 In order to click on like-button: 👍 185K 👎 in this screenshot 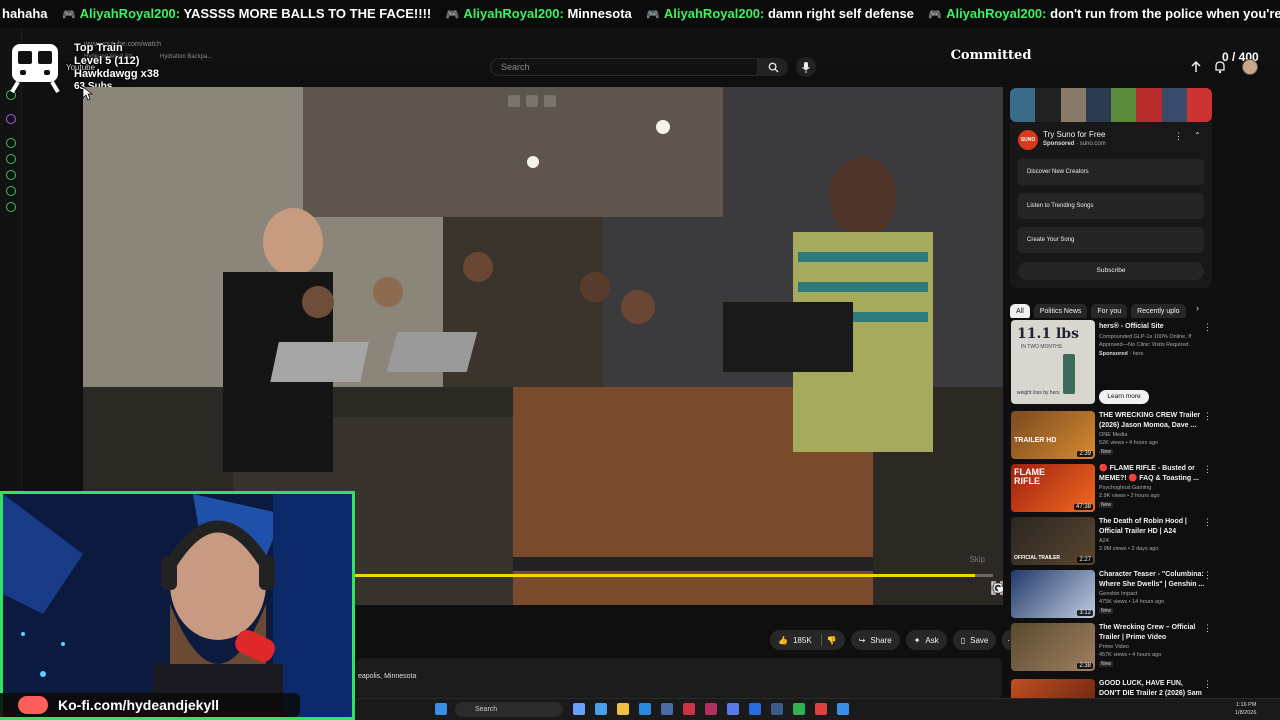, I will do `click(807, 640)`.